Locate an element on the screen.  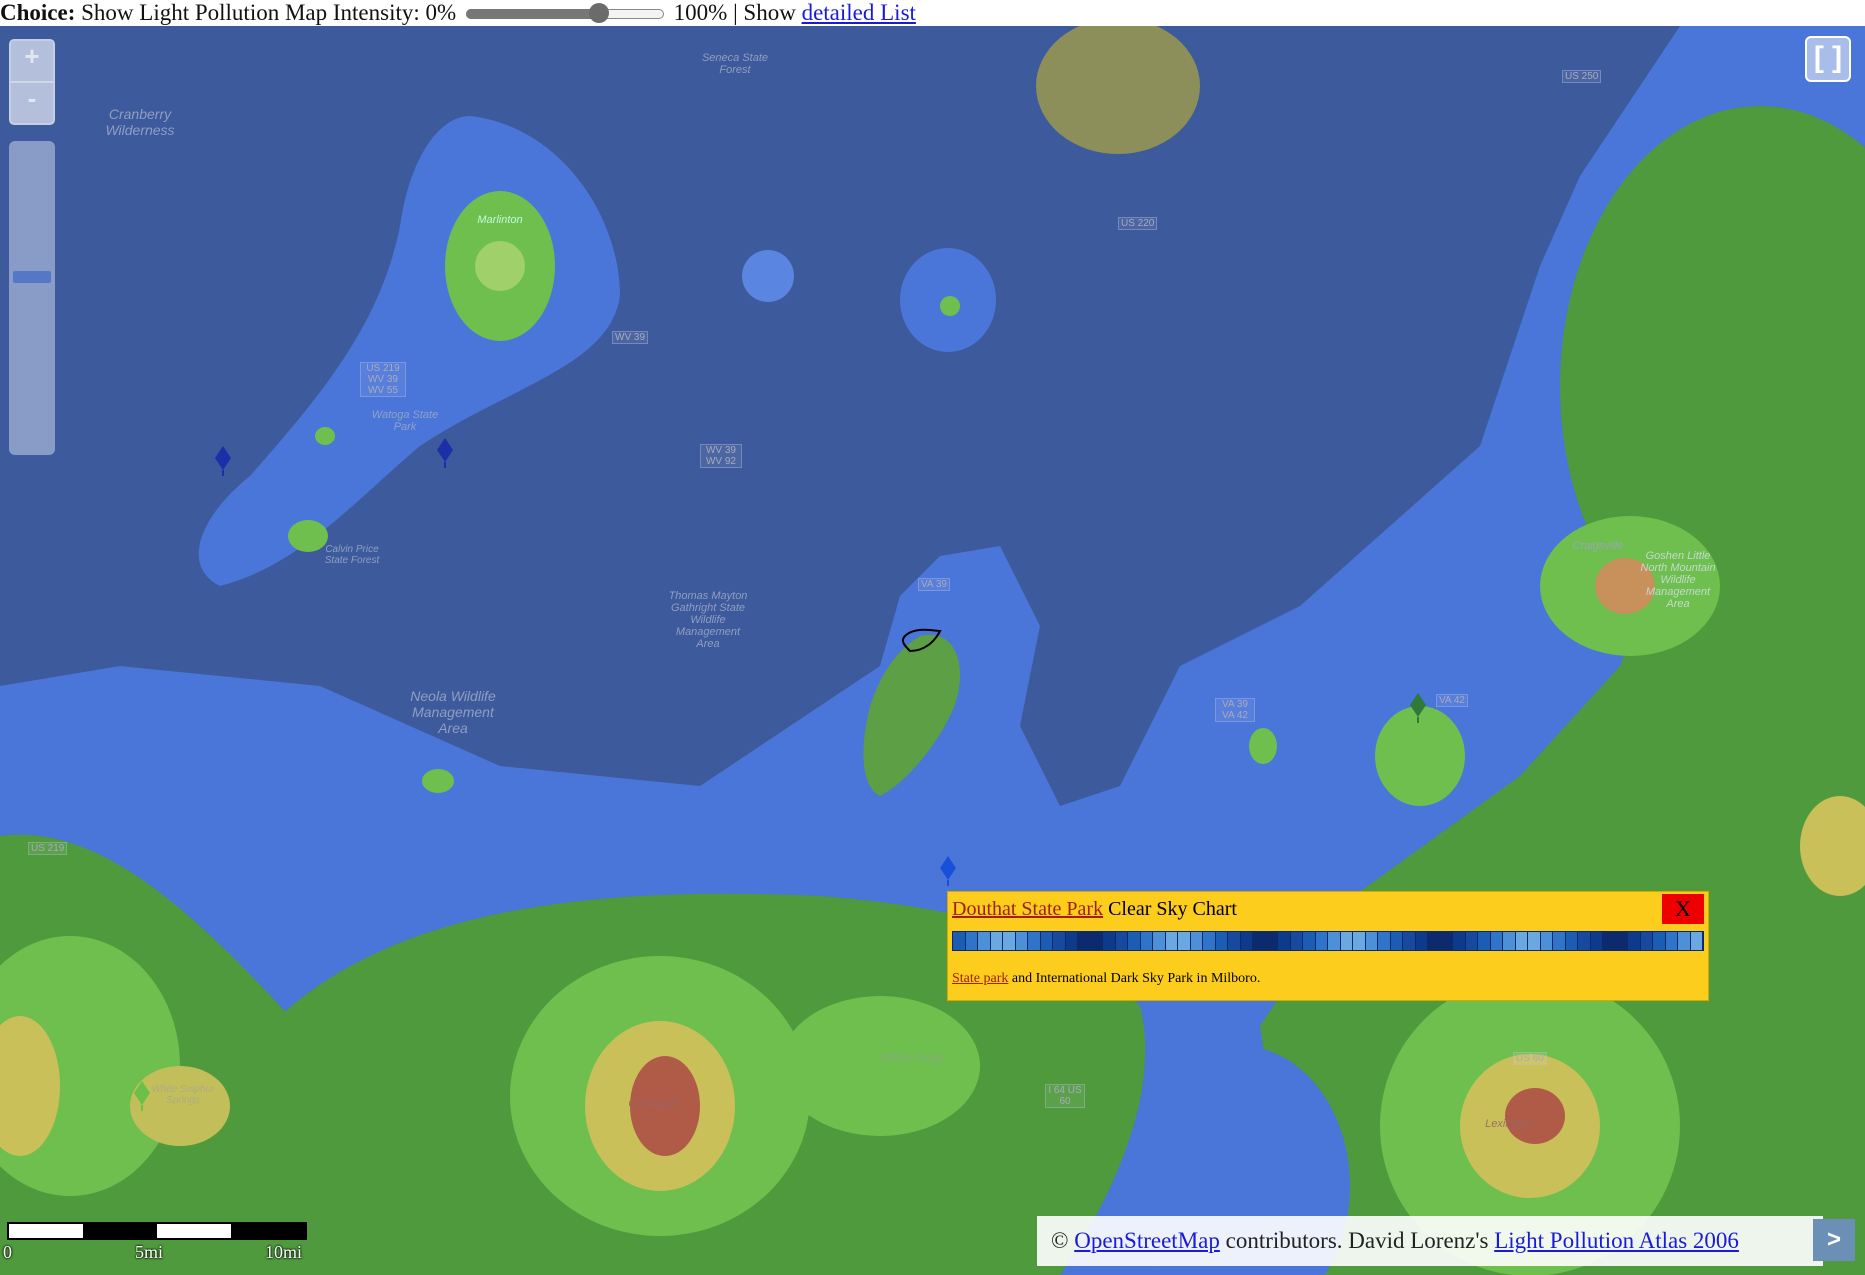
detailed-list-link: detailed List is located at coordinates (859, 12).